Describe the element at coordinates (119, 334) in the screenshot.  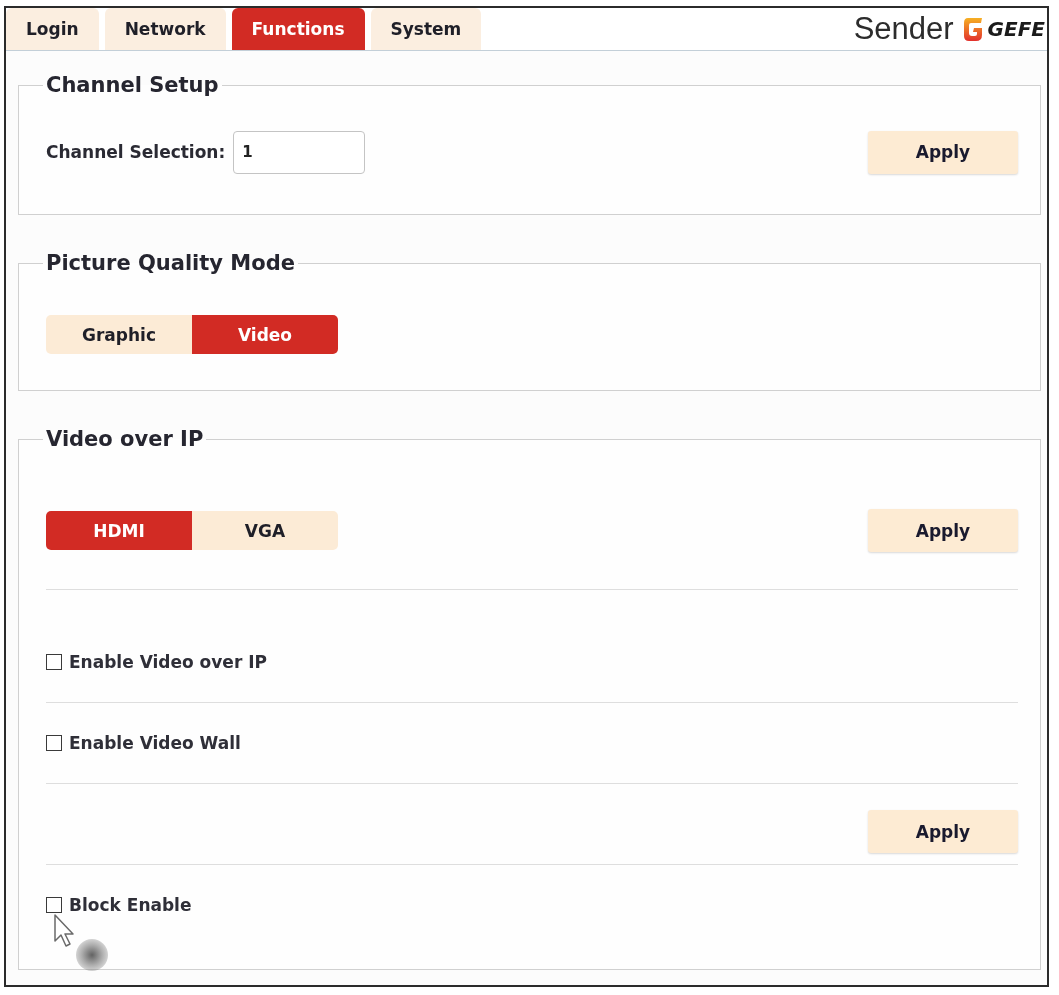
I see `mode-toggle: Graphic` at that location.